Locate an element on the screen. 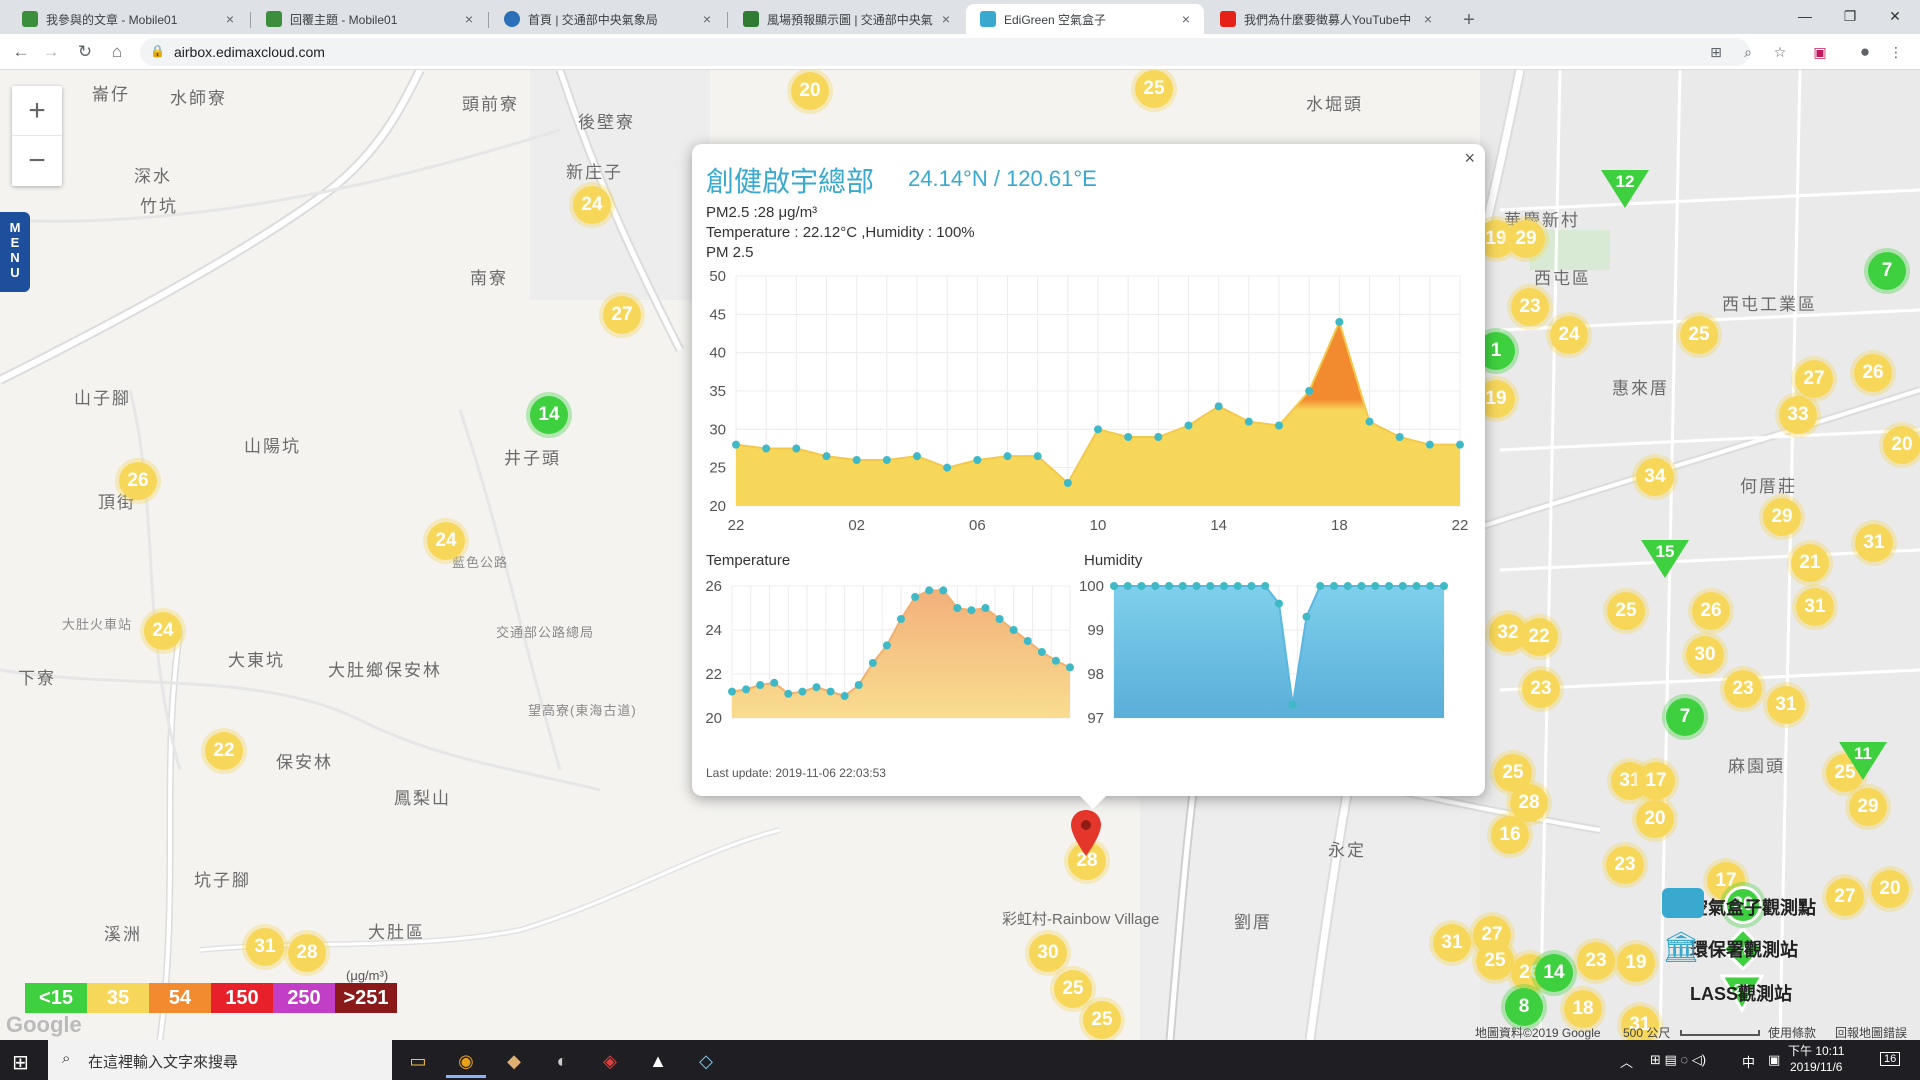 This screenshot has width=1920, height=1080. extension-icon: ▣ is located at coordinates (1820, 52).